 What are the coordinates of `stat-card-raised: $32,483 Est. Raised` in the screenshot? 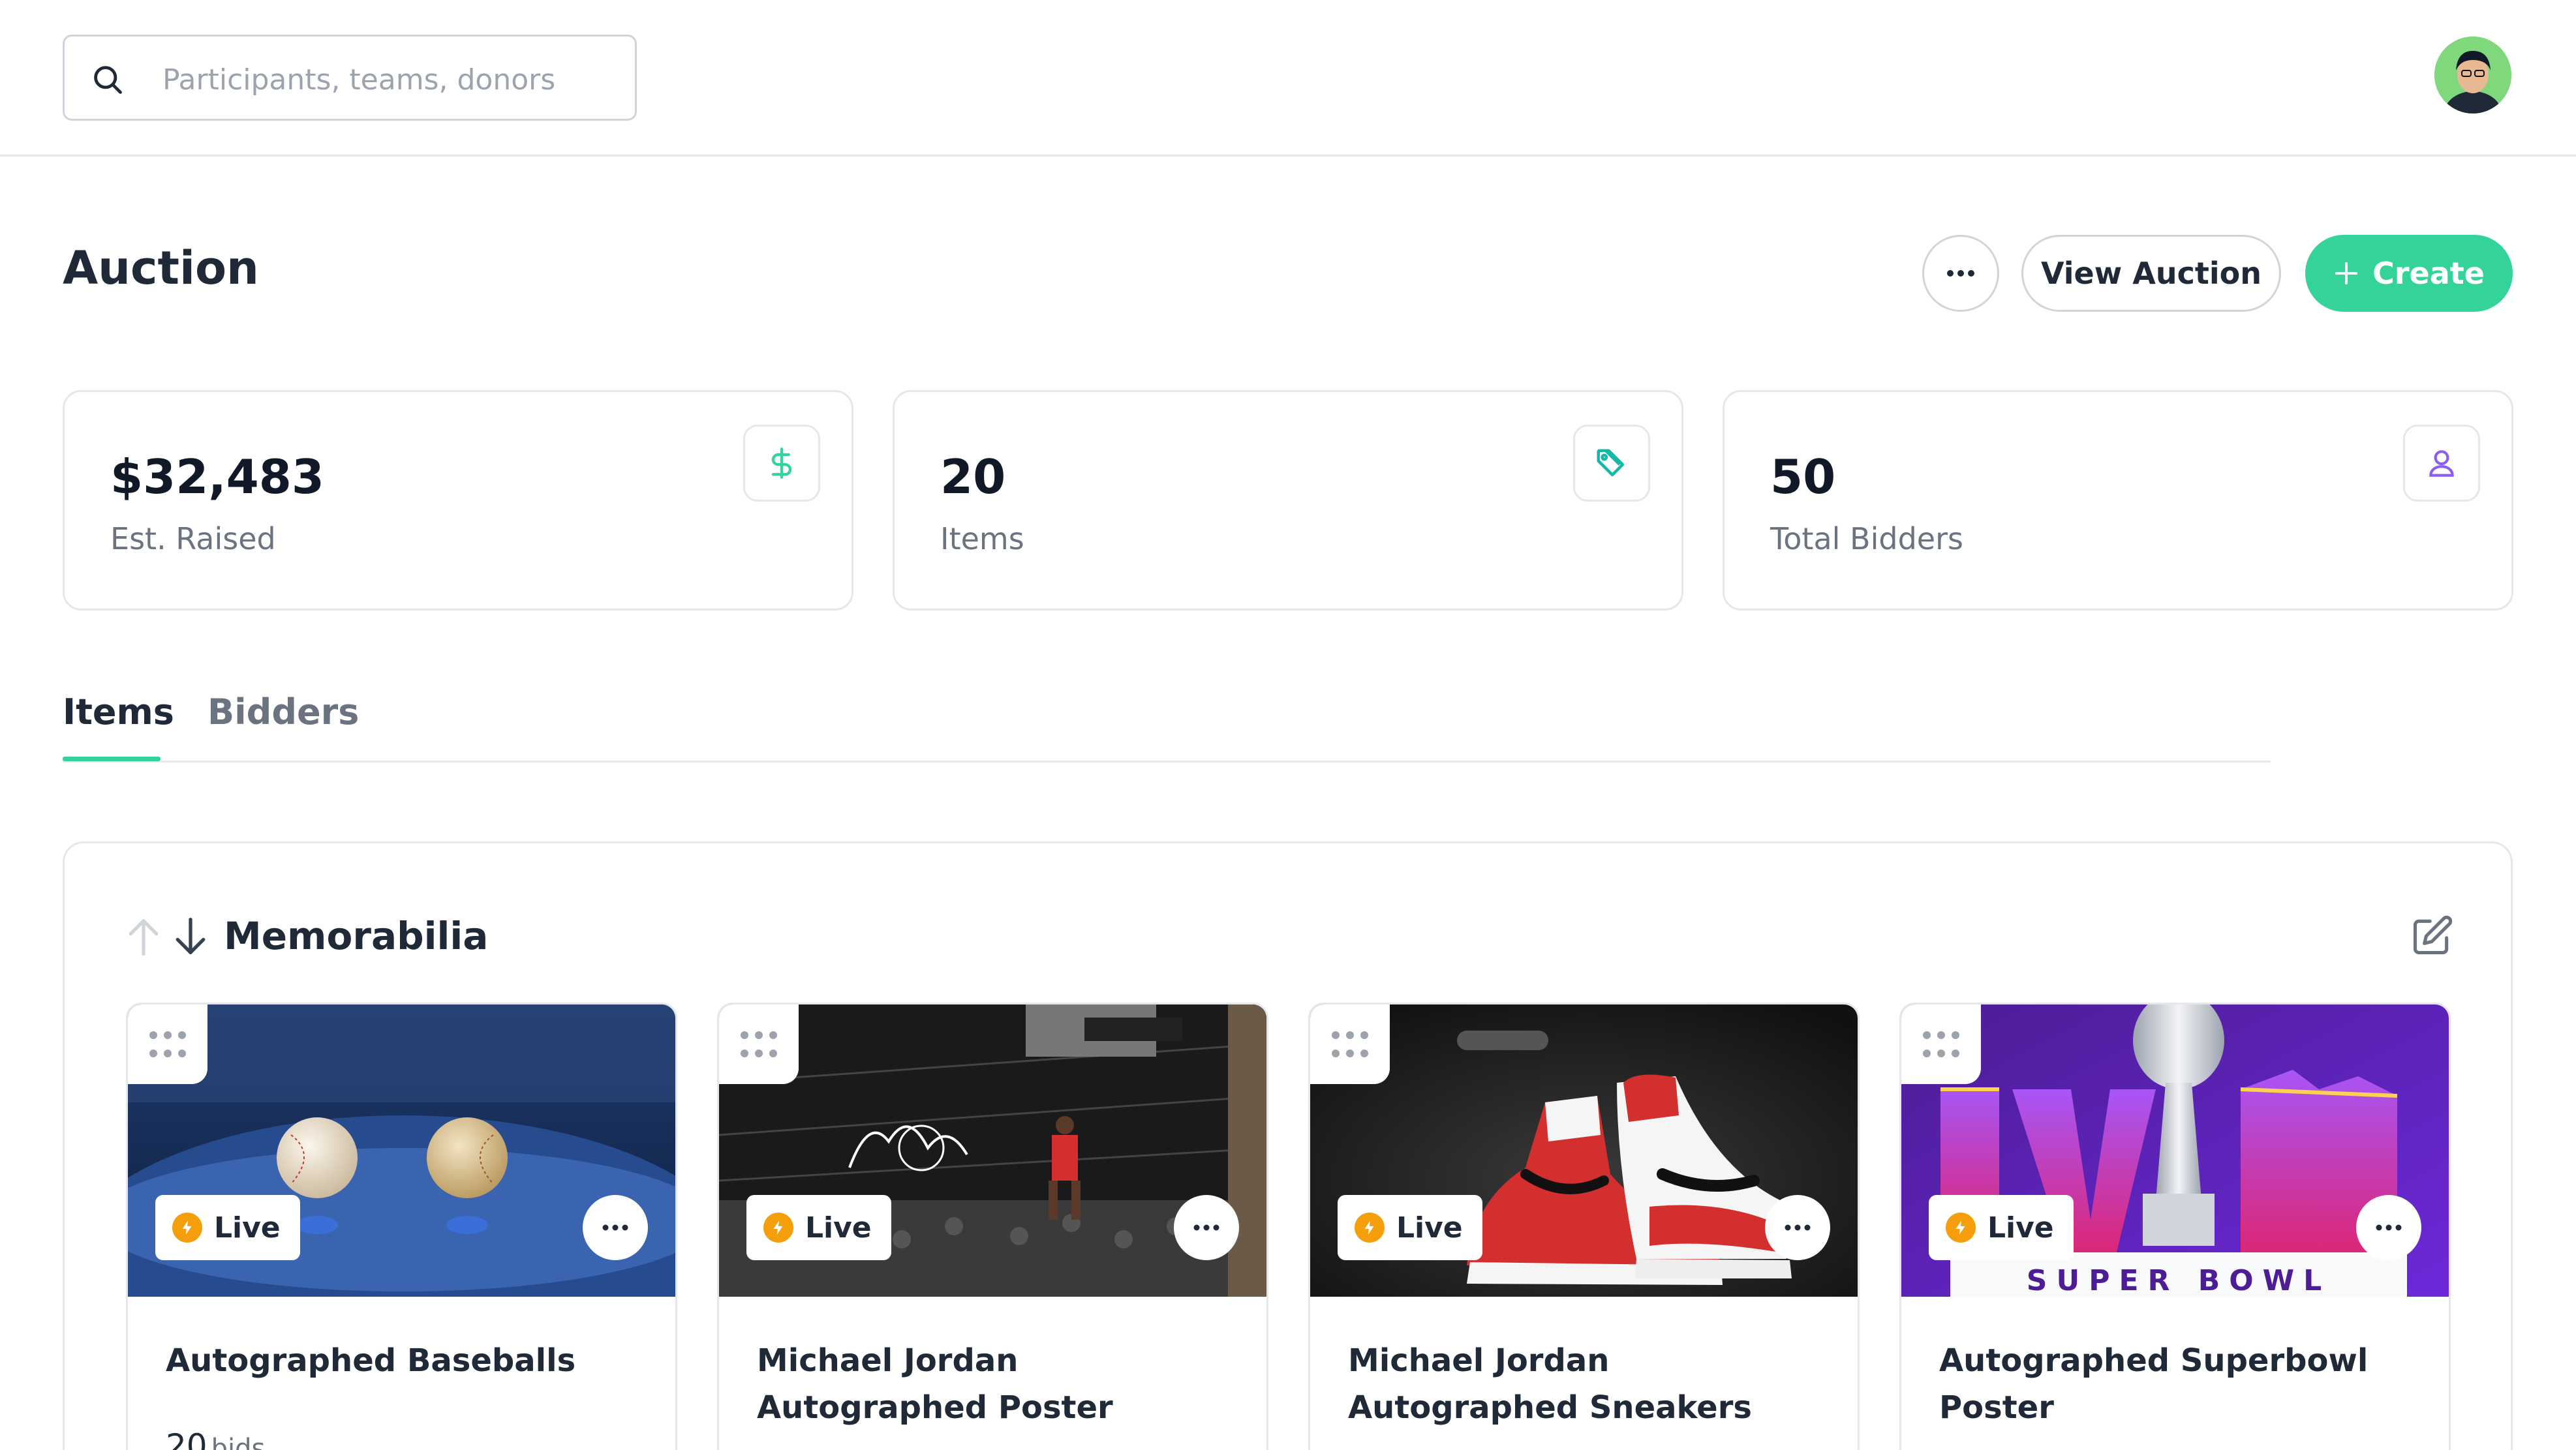 It's located at (458, 501).